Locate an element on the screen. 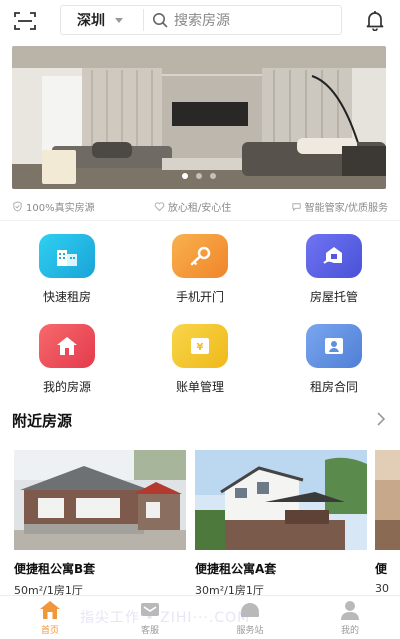  search-input: 搜索房源 is located at coordinates (202, 20).